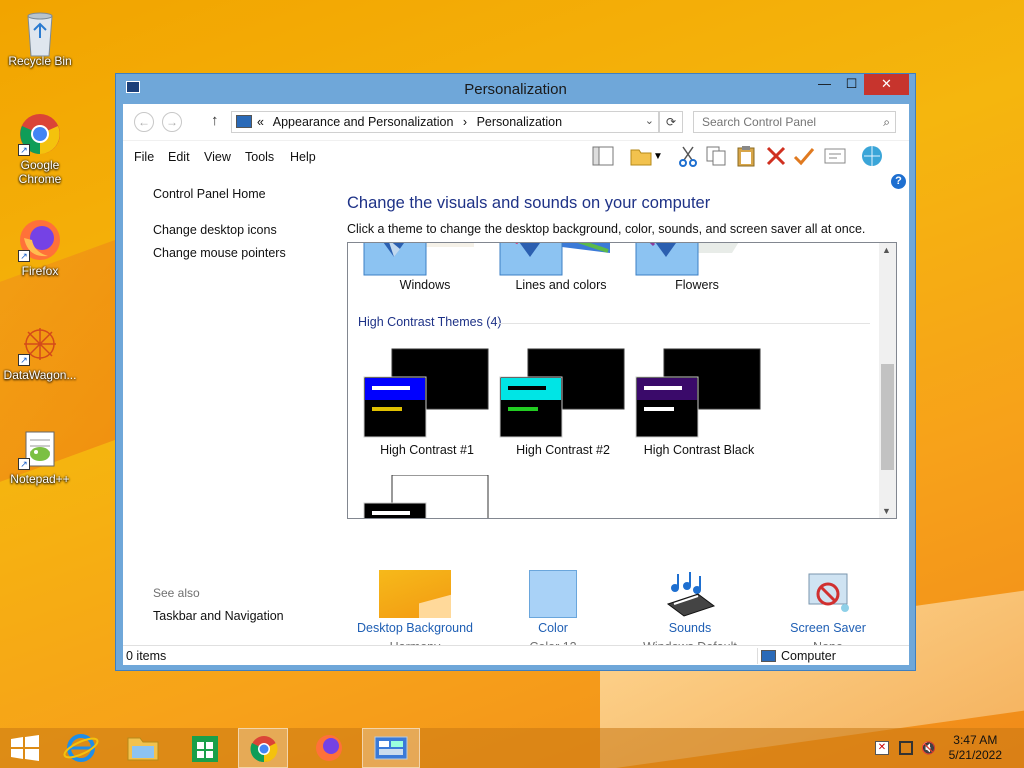 The width and height of the screenshot is (1024, 768). I want to click on volume-muted-icon: 🔇, so click(928, 748).